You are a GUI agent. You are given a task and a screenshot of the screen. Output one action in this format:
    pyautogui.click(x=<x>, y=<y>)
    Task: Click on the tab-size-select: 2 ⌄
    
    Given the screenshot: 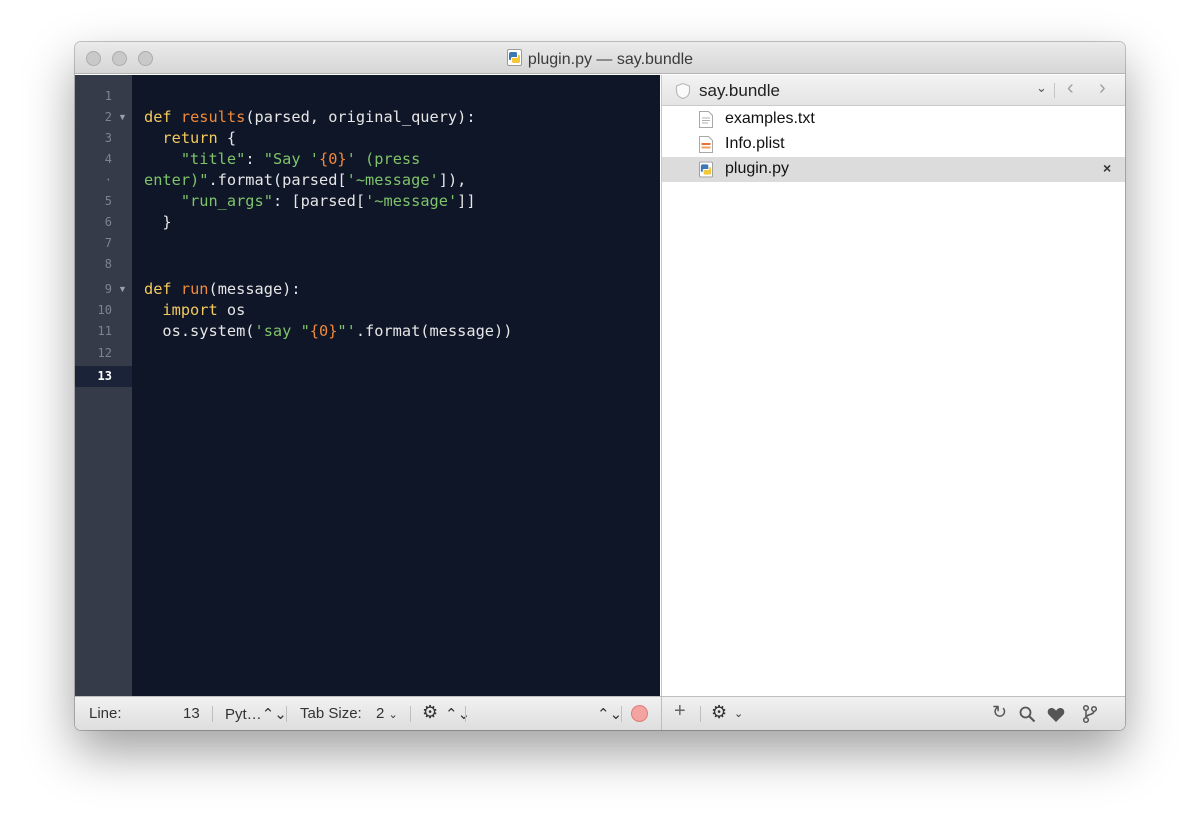 What is the action you would take?
    pyautogui.click(x=387, y=713)
    